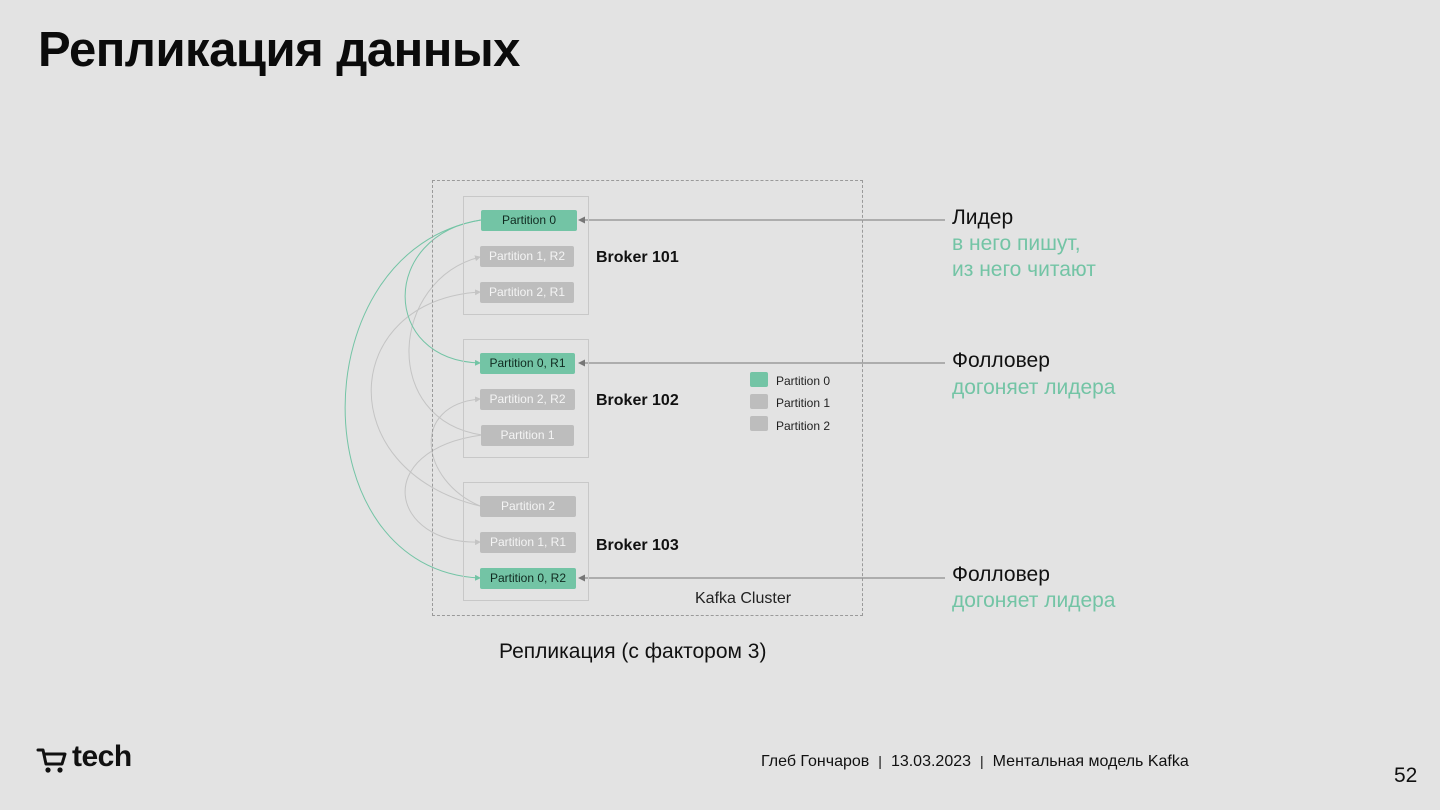 This screenshot has width=1440, height=810. I want to click on broker-102-partition-2-r2: Partition 2, R2, so click(527, 399).